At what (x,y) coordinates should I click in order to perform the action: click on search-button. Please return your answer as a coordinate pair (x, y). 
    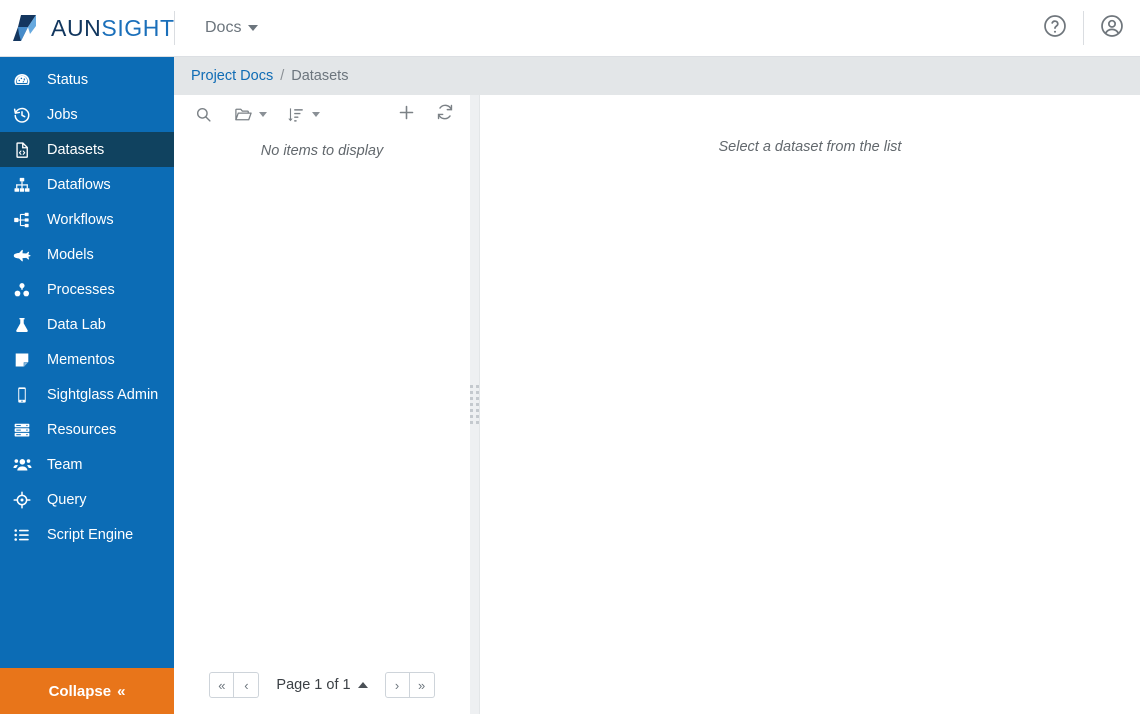
    Looking at the image, I should click on (203, 115).